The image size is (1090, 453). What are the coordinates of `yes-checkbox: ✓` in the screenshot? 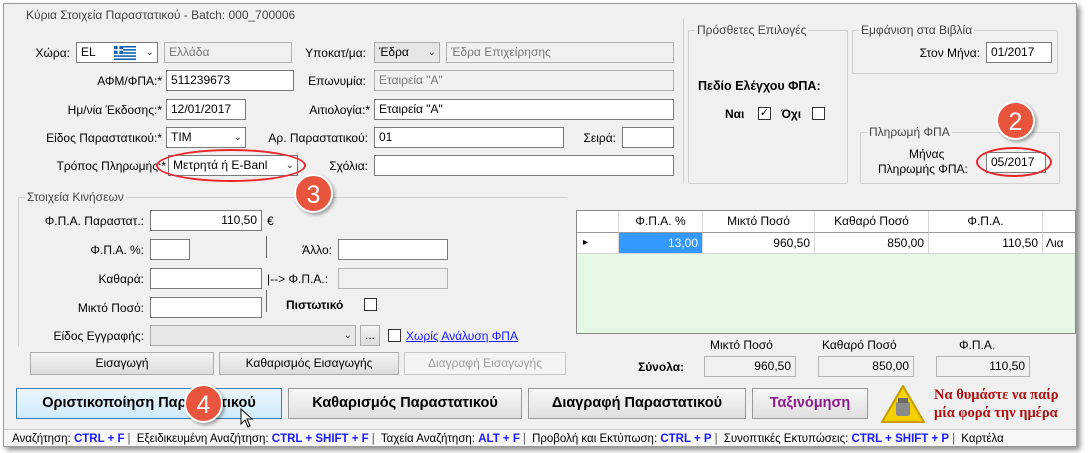 It's located at (764, 113).